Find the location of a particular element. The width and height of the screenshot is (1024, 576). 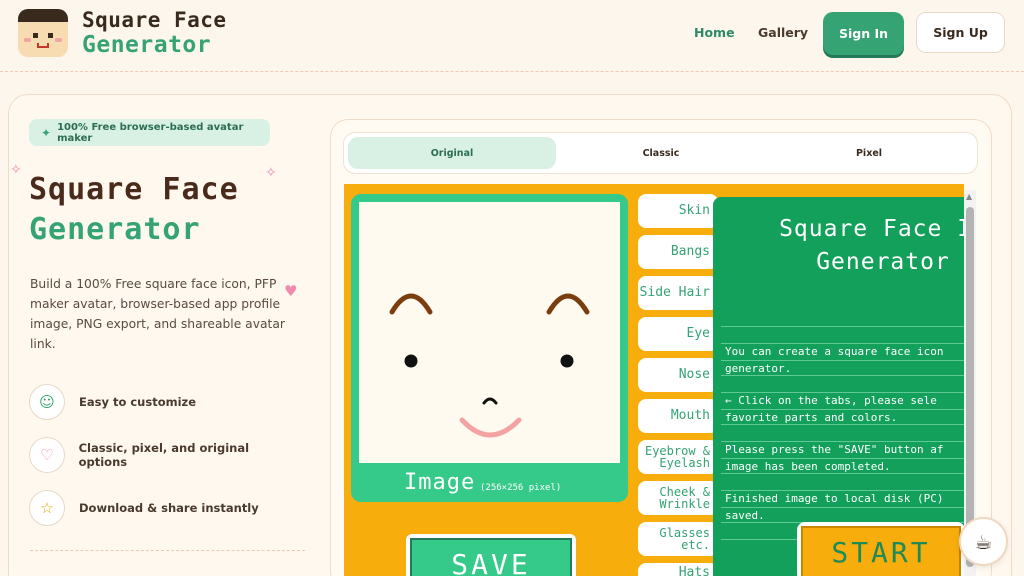

overlay-text: saved. is located at coordinates (745, 515).